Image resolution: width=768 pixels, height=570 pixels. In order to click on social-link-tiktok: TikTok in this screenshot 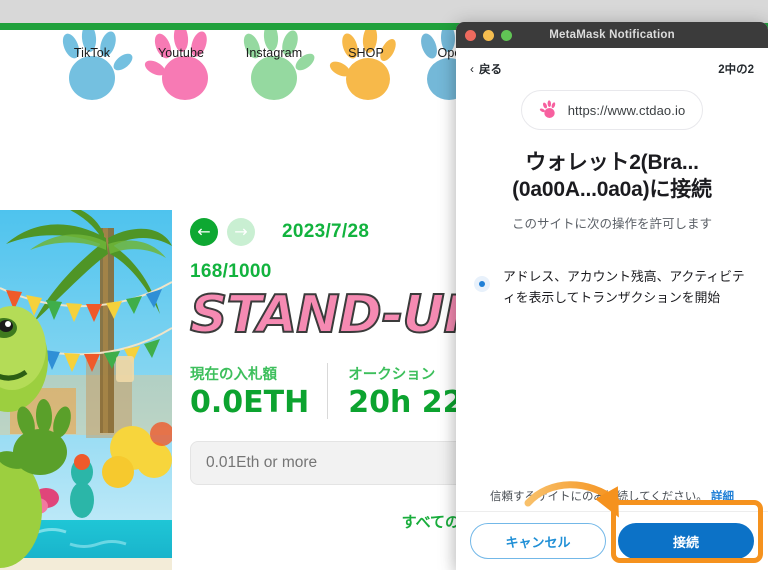, I will do `click(92, 66)`.